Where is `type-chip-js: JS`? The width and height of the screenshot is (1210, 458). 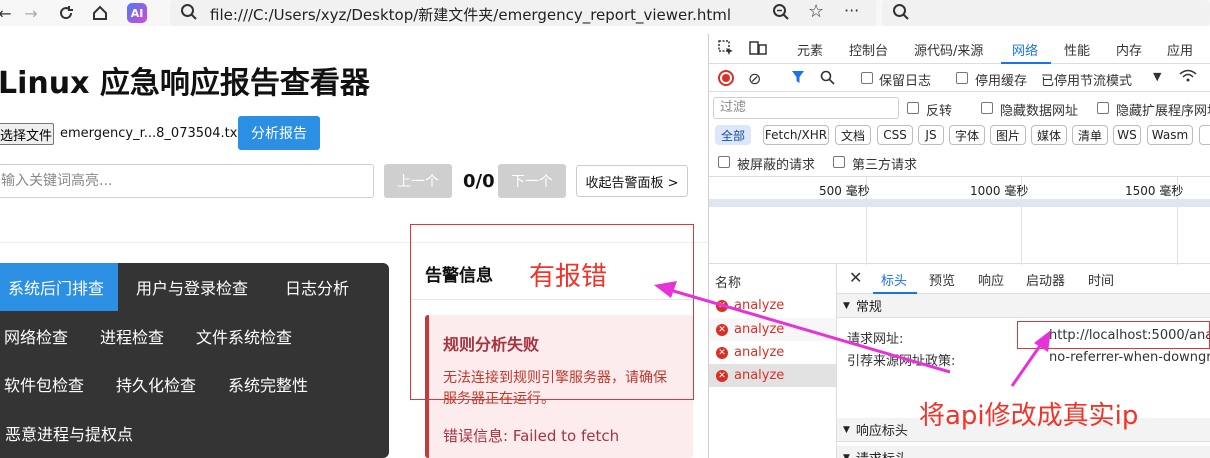 type-chip-js: JS is located at coordinates (931, 135).